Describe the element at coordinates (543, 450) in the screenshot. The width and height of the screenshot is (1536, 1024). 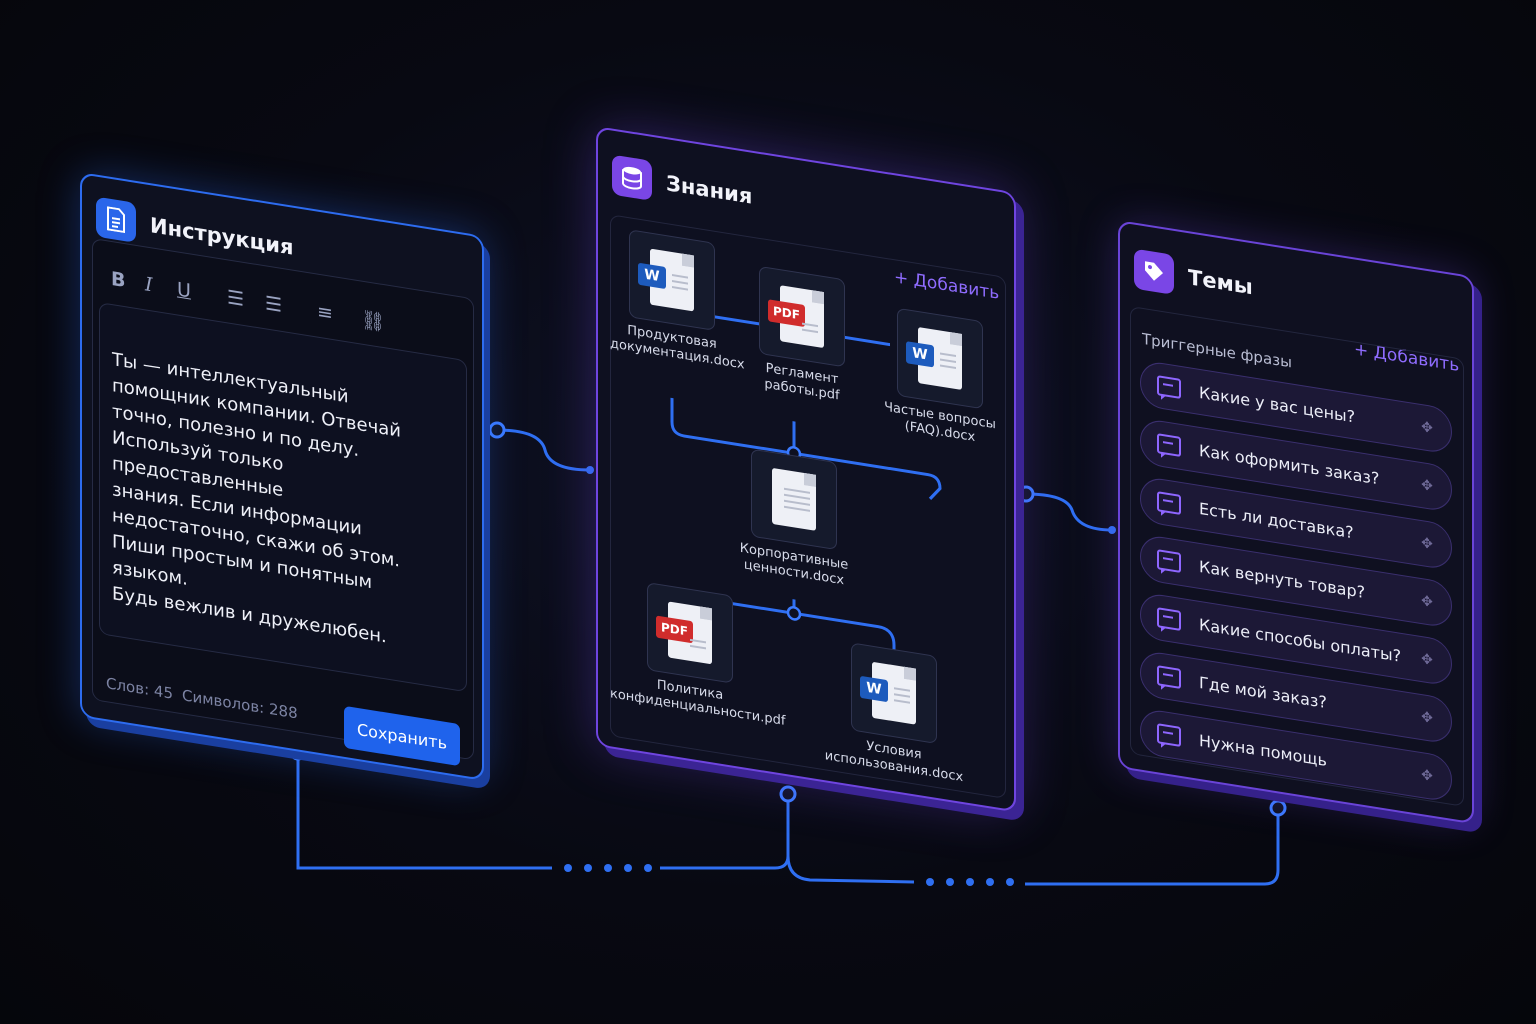
I see `wire-instruction-knowledge` at that location.